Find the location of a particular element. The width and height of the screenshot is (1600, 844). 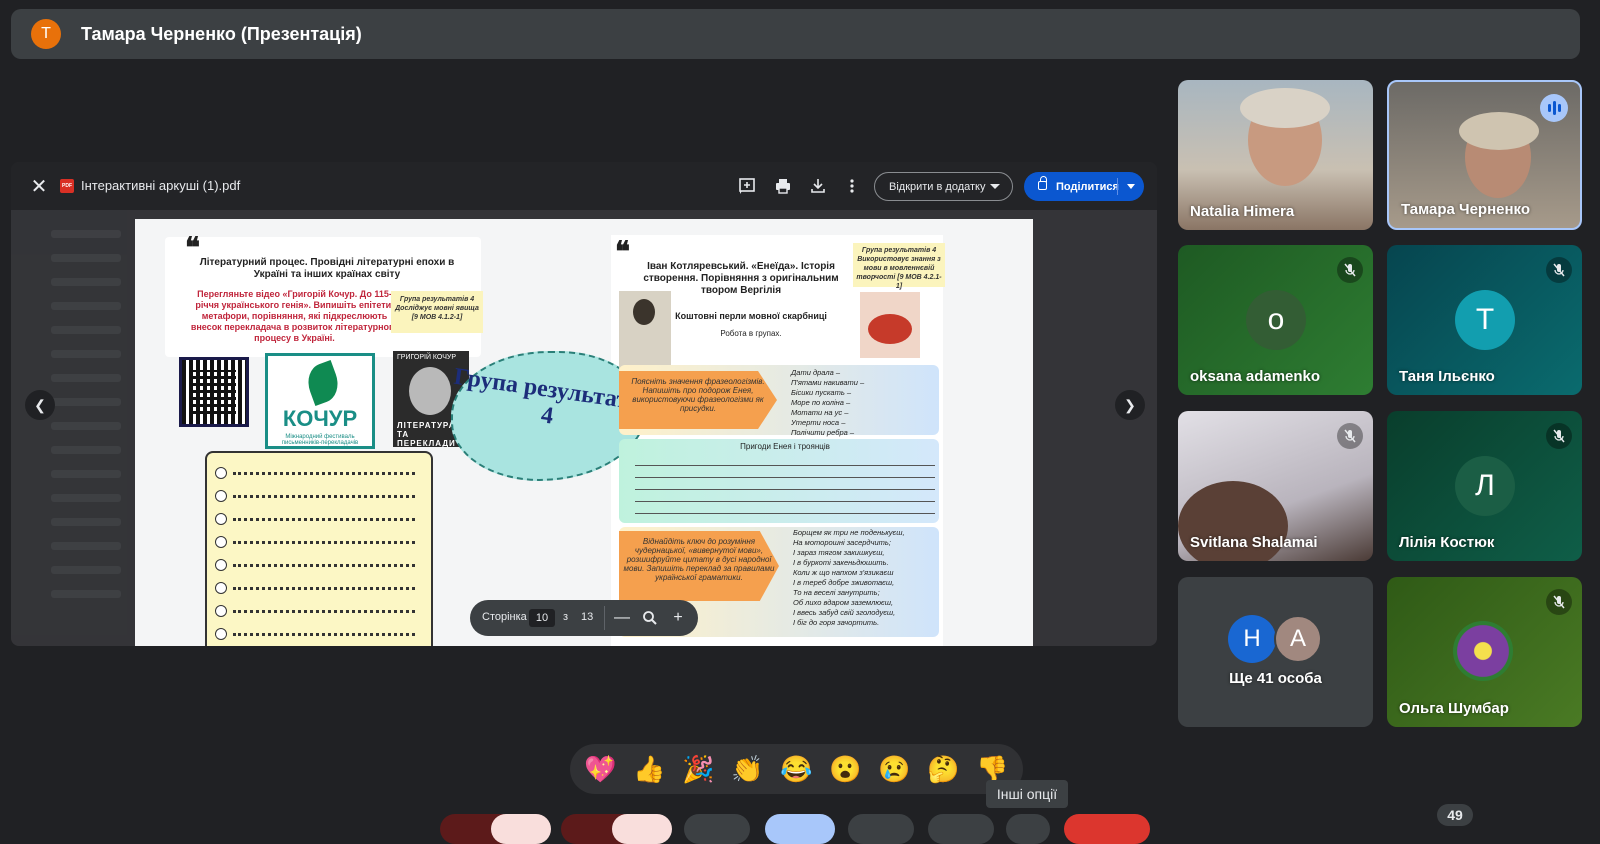

open-with-button: Відкрити в додатку is located at coordinates (943, 186).